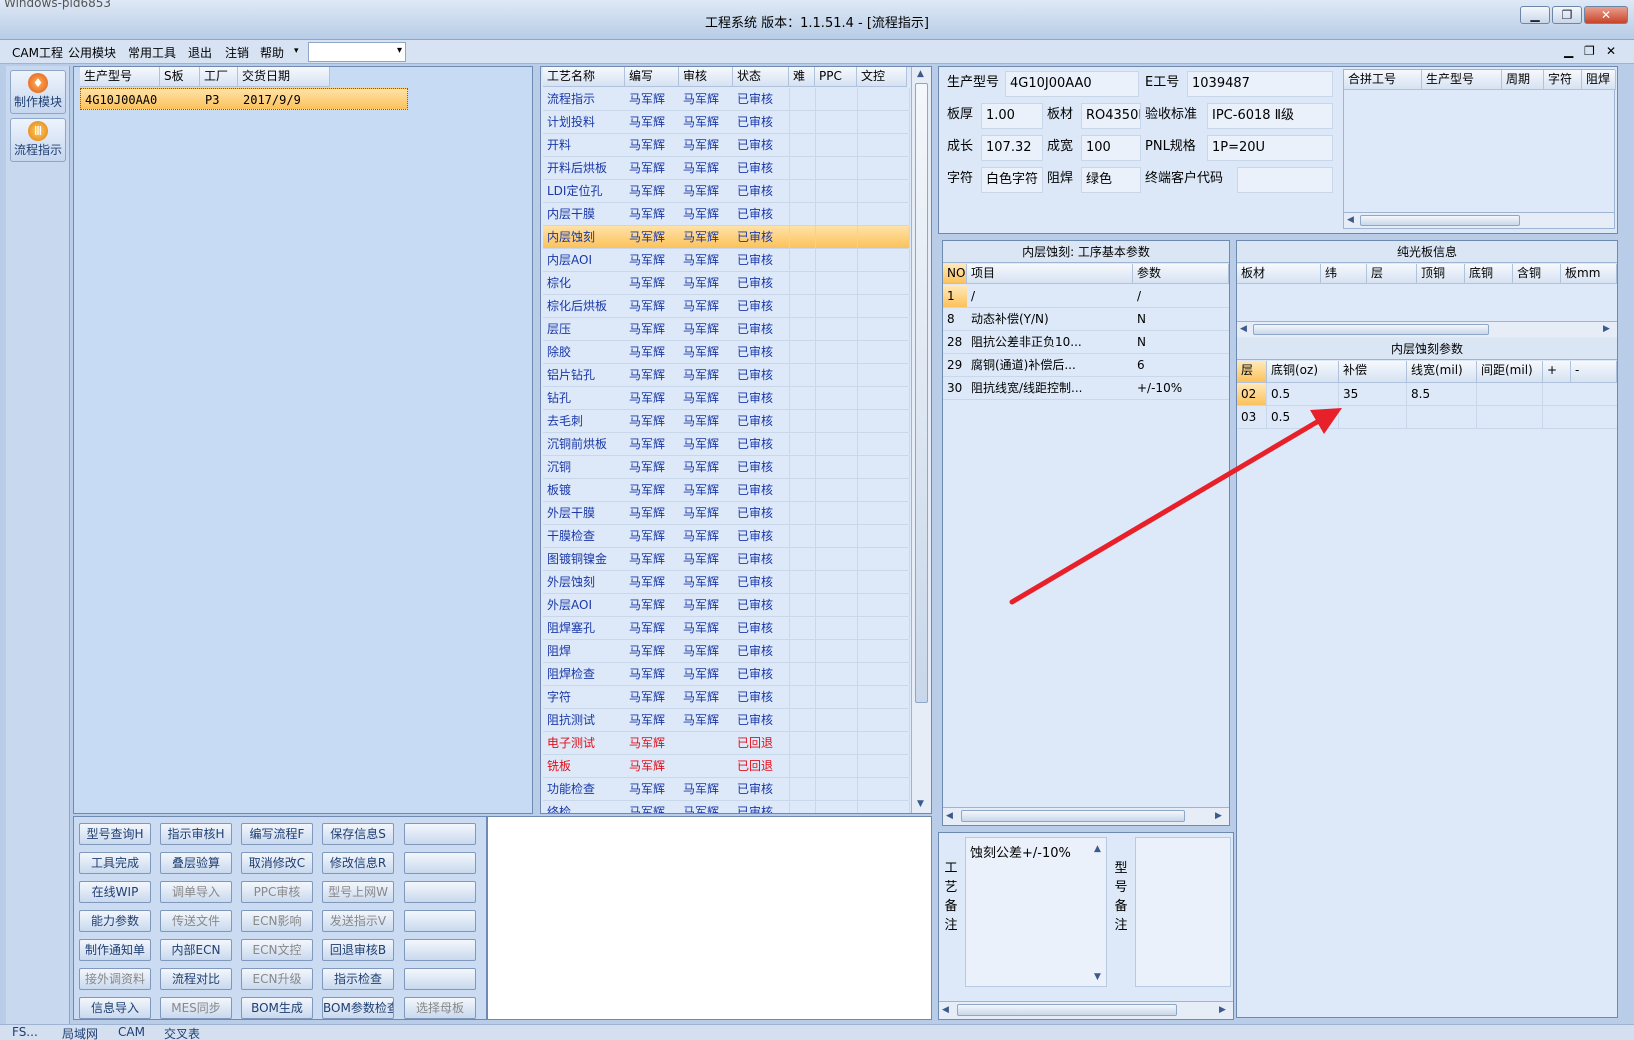  Describe the element at coordinates (284, 77) in the screenshot. I see `col-delivery-date: 交货日期` at that location.